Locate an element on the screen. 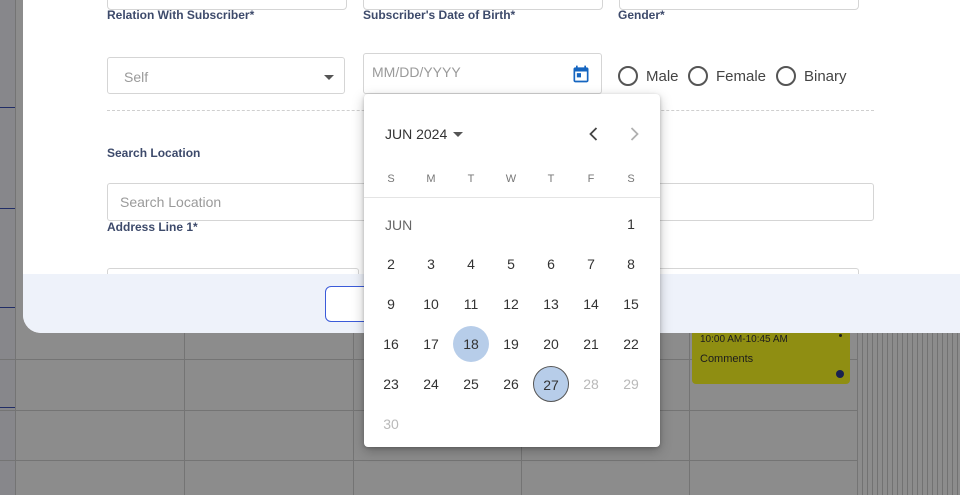 The width and height of the screenshot is (960, 495). day-cell: 23 is located at coordinates (391, 384).